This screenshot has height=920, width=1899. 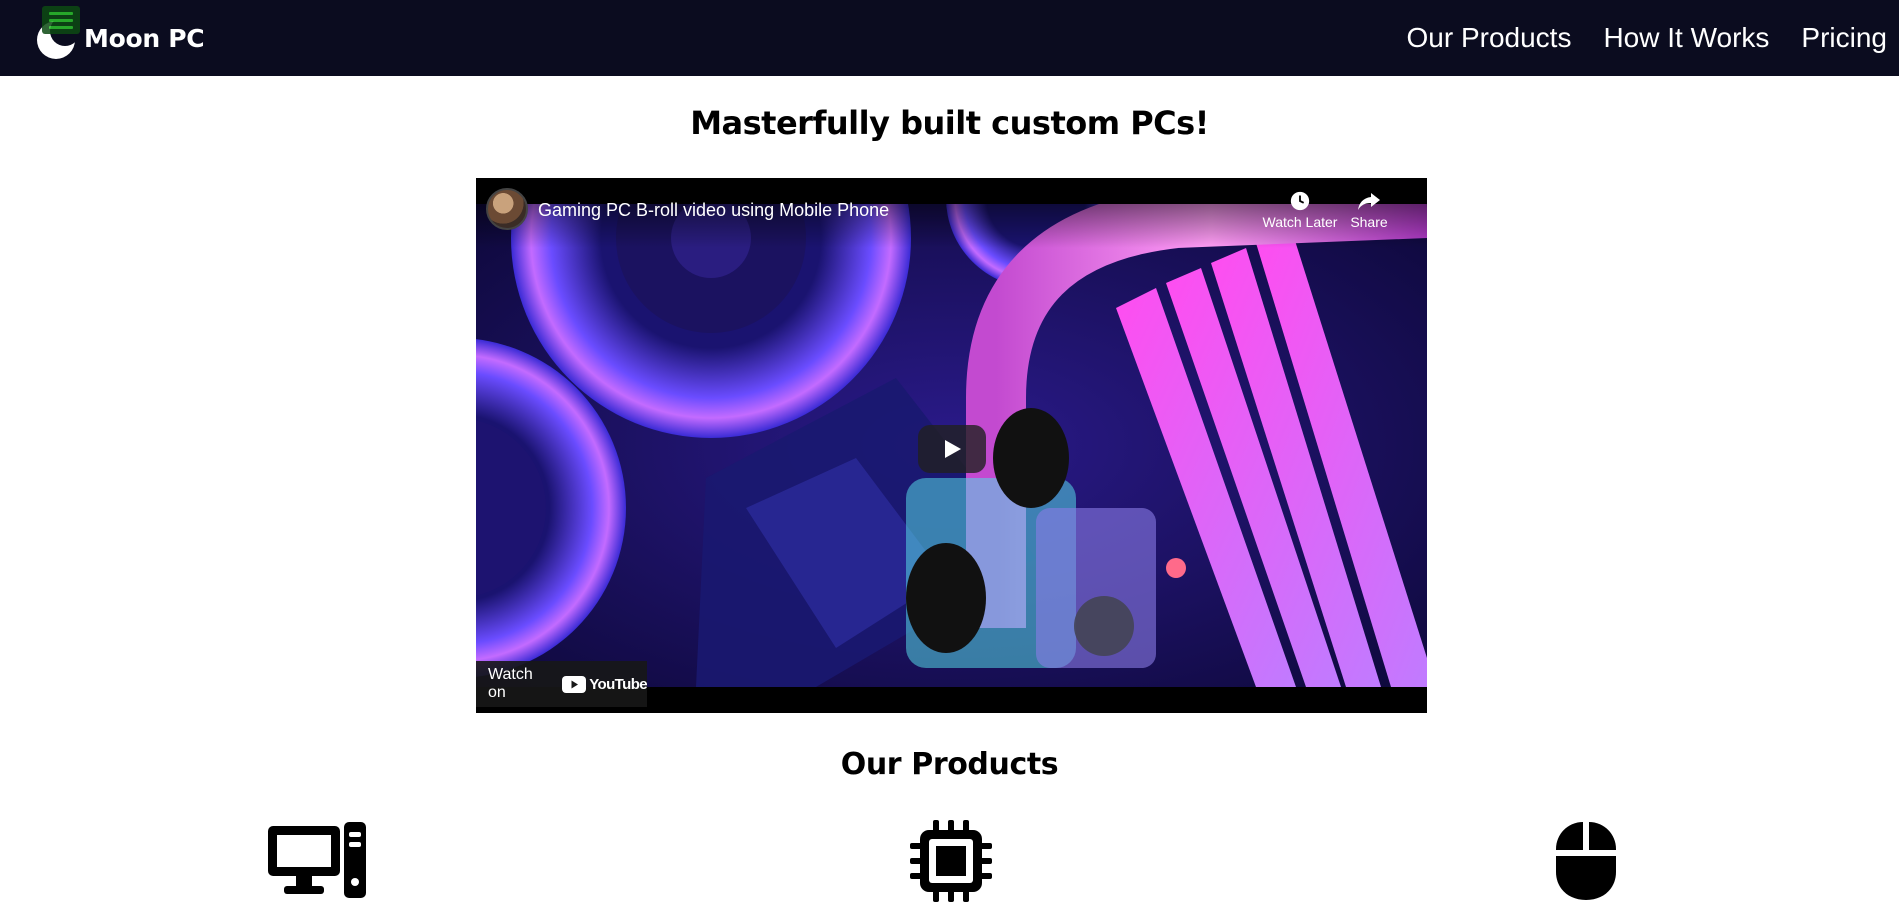 I want to click on desktop-computer-icon, so click(x=317, y=860).